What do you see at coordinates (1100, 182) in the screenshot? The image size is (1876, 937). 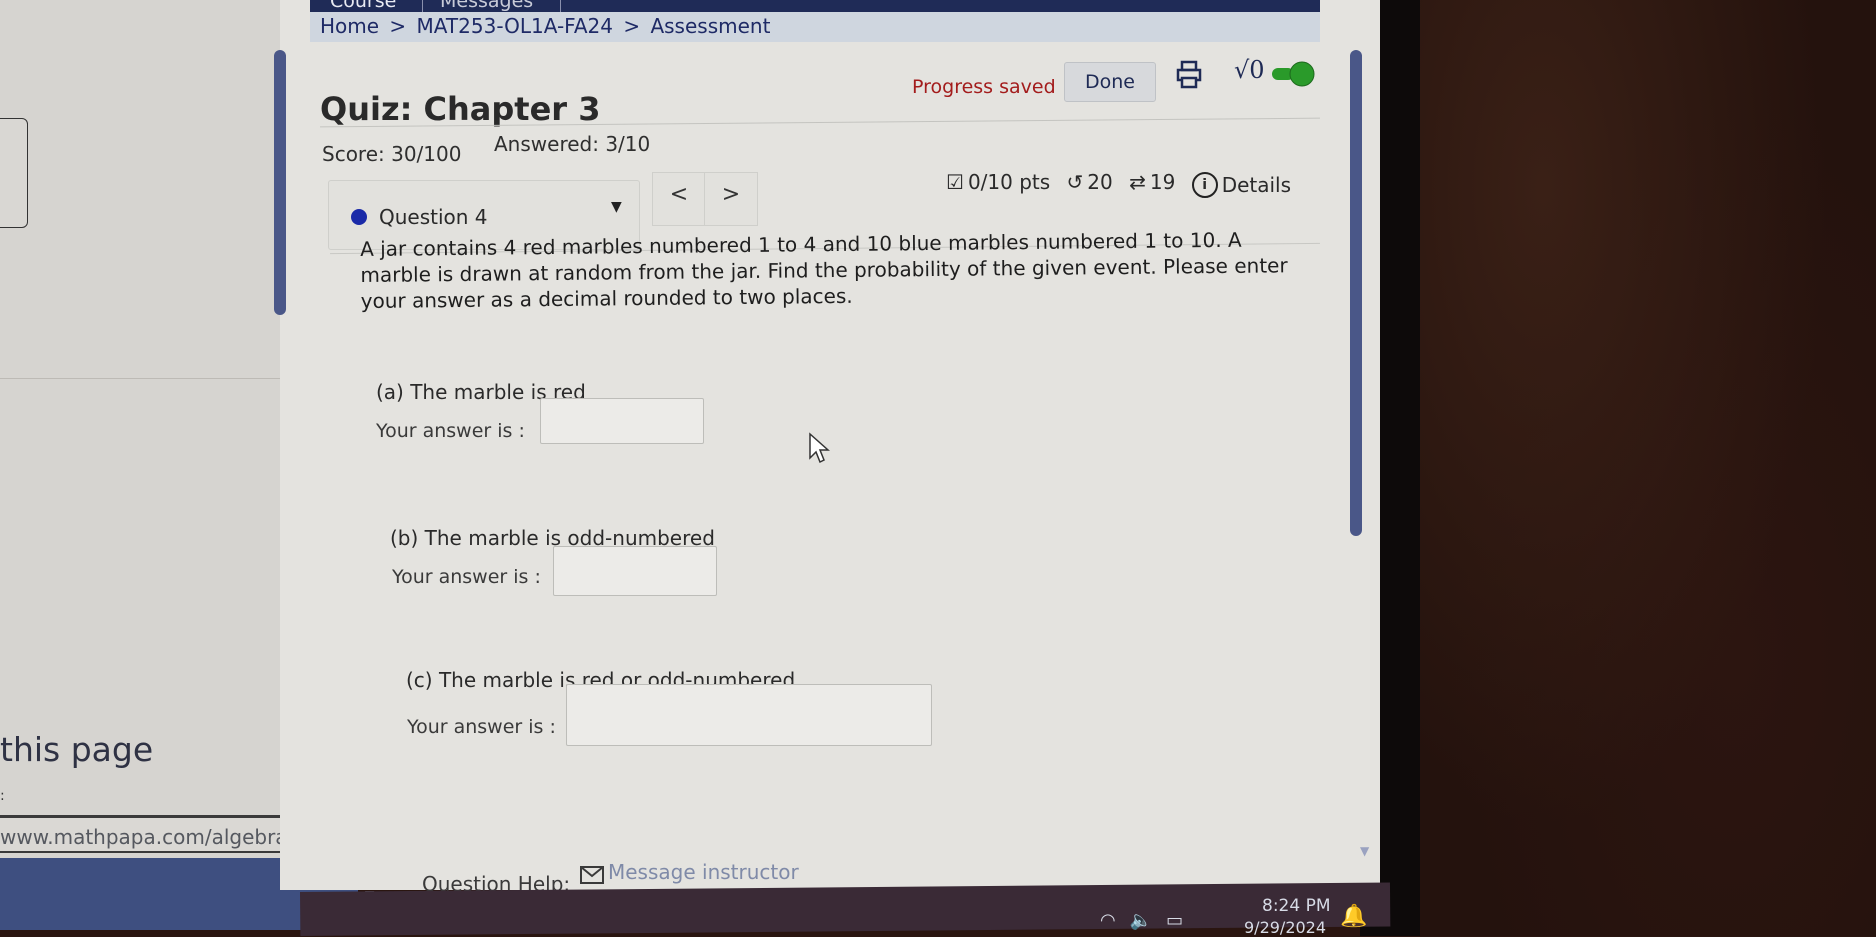 I see `retries-value: 20` at bounding box center [1100, 182].